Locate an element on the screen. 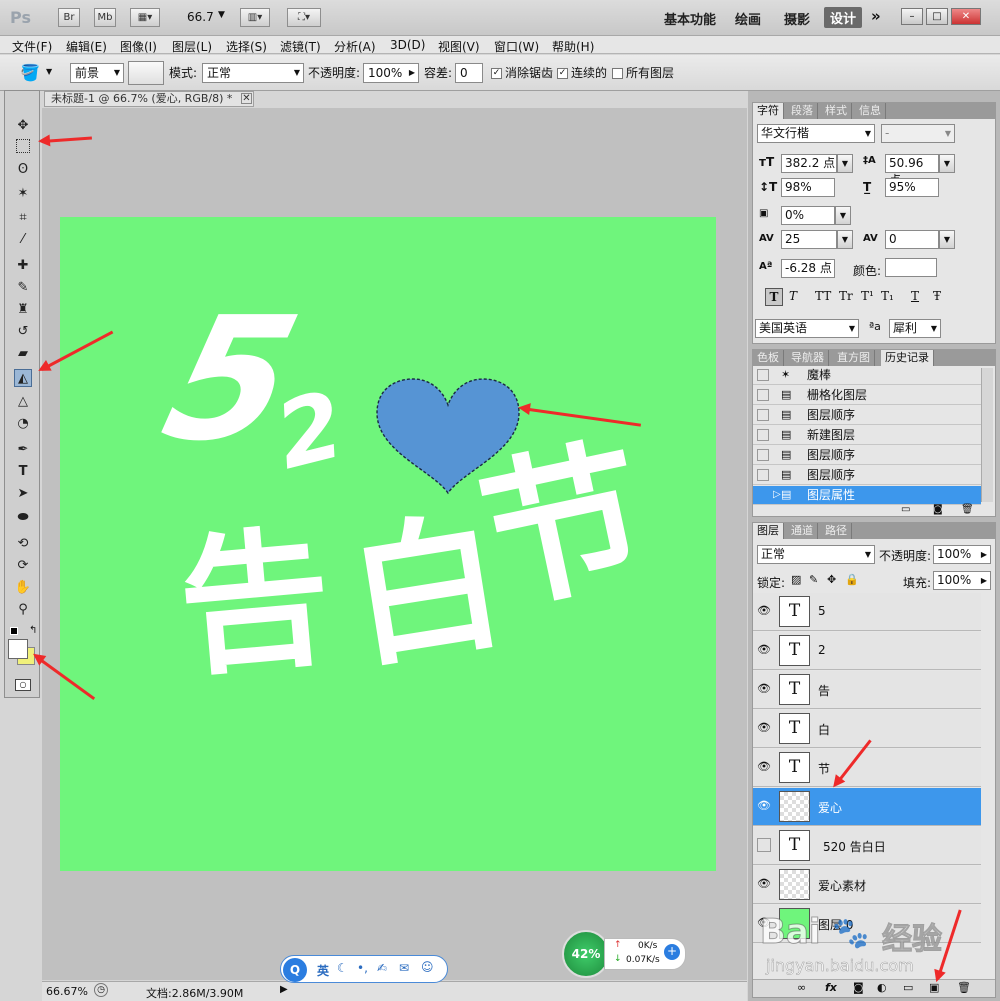 This screenshot has width=1000, height=1001. all-layers-checkbox is located at coordinates (617, 73).